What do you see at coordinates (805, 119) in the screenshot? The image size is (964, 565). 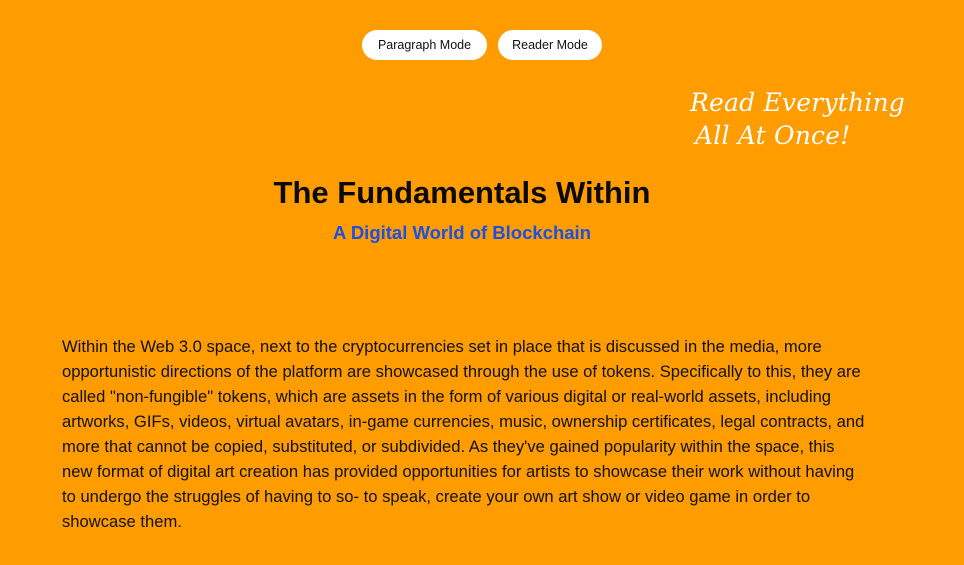 I see `tagline: Read Everything All At Once!` at bounding box center [805, 119].